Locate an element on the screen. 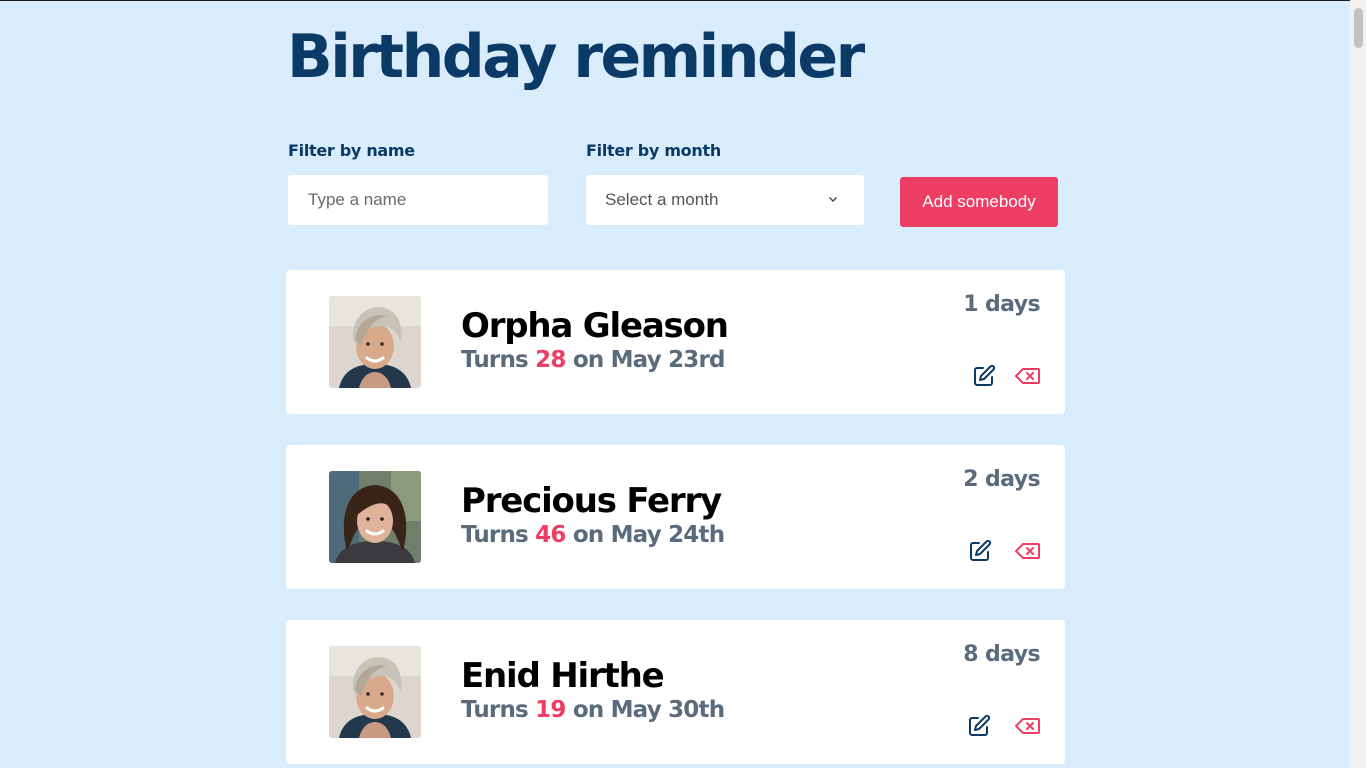 Image resolution: width=1366 pixels, height=768 pixels. birthday-info: Turns 19 on May 30th is located at coordinates (593, 710).